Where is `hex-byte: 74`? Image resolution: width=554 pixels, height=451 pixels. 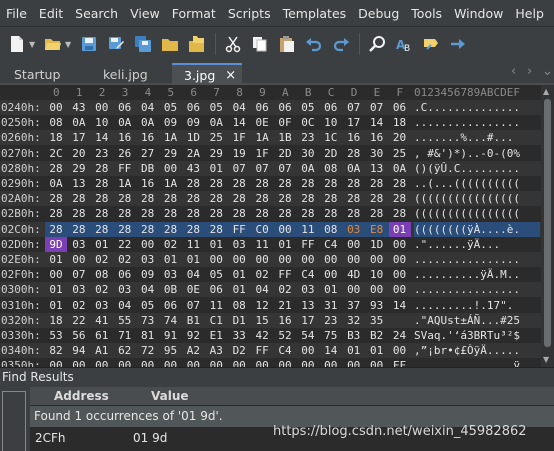
hex-byte: 74 is located at coordinates (171, 320).